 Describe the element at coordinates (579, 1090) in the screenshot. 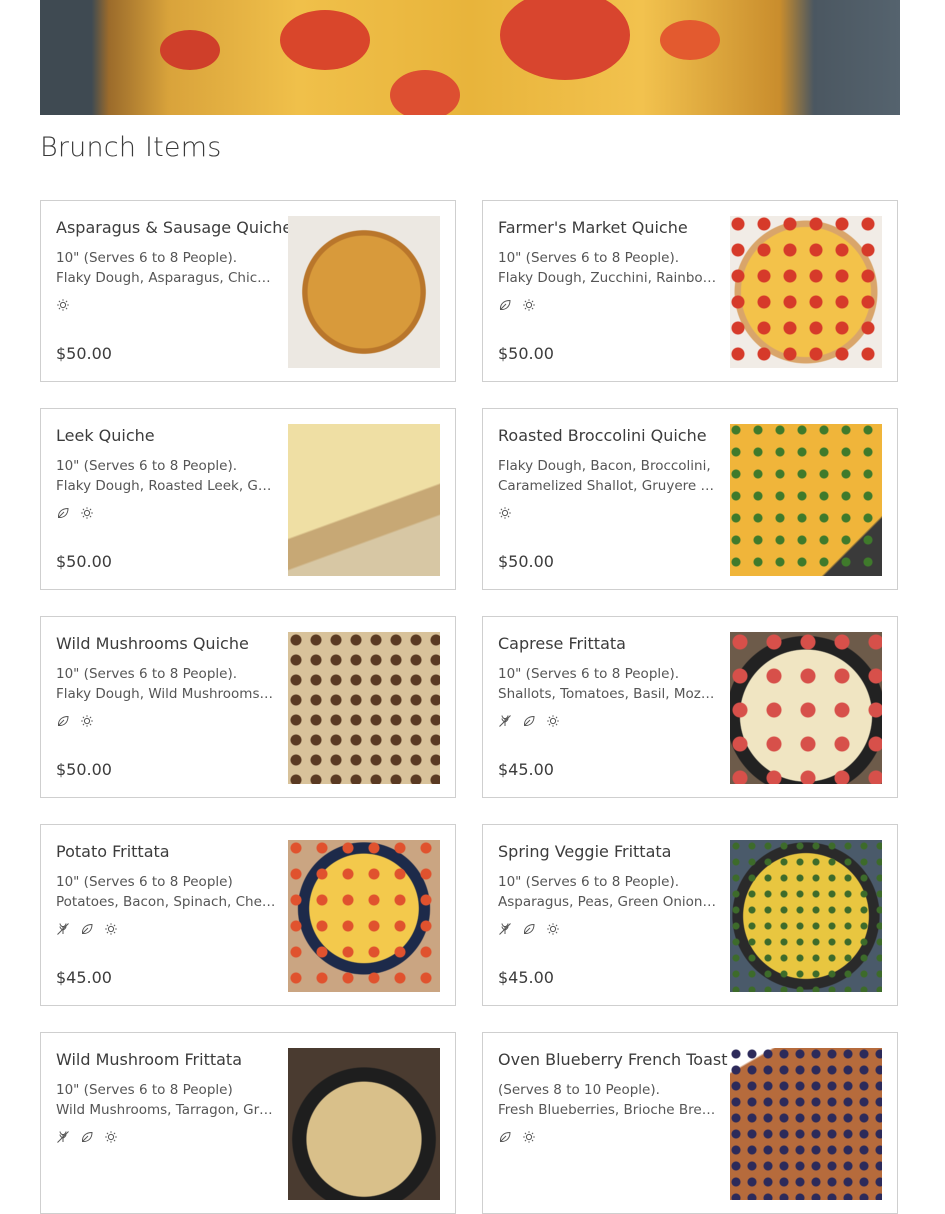

I see `menu-item-description-line: (Serves 8 to 10 People).` at that location.